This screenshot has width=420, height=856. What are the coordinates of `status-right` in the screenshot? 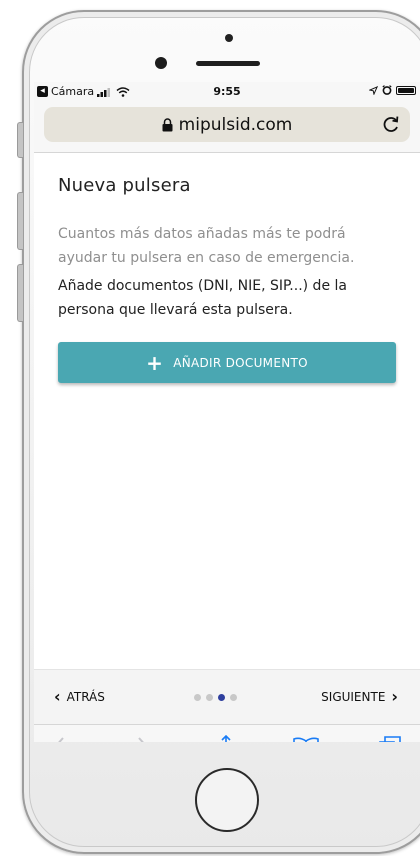 It's located at (392, 90).